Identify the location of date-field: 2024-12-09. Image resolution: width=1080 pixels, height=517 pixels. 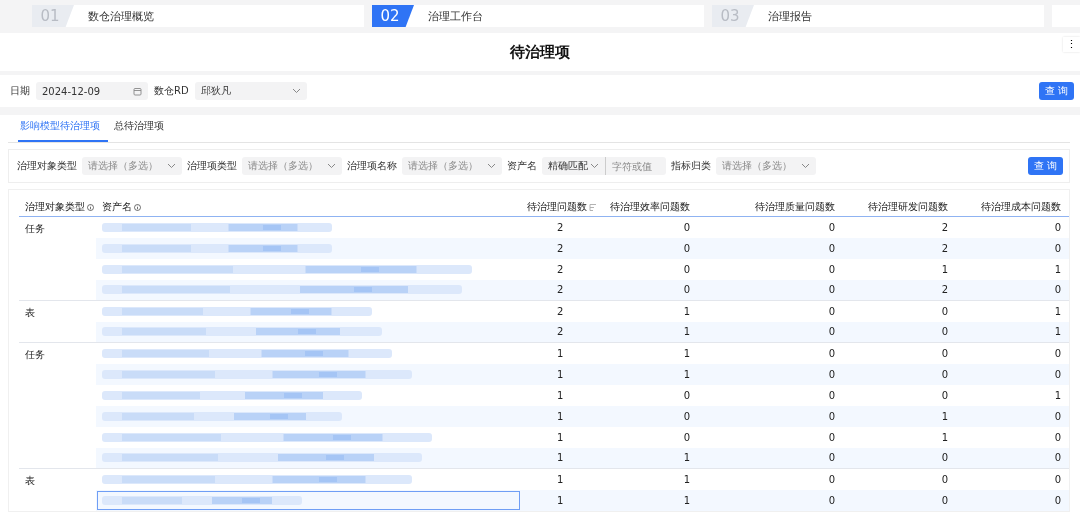
(92, 91).